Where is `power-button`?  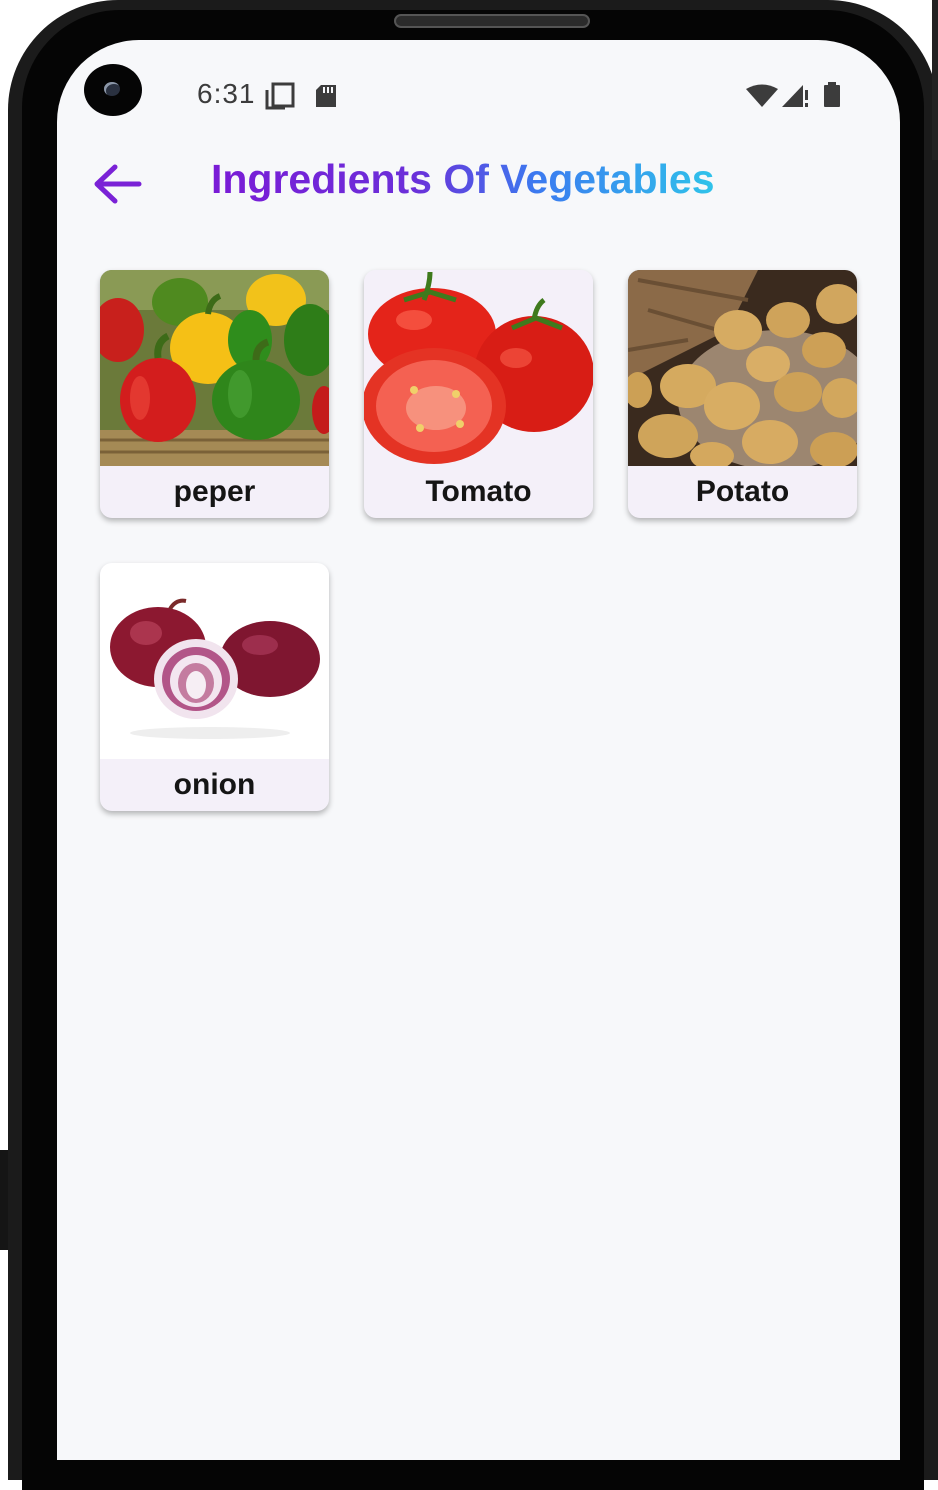
power-button is located at coordinates (935, 80).